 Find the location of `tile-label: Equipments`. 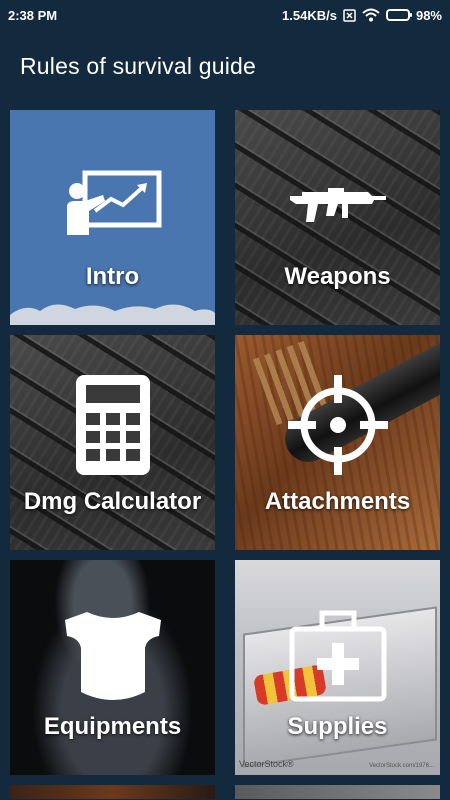

tile-label: Equipments is located at coordinates (112, 726).